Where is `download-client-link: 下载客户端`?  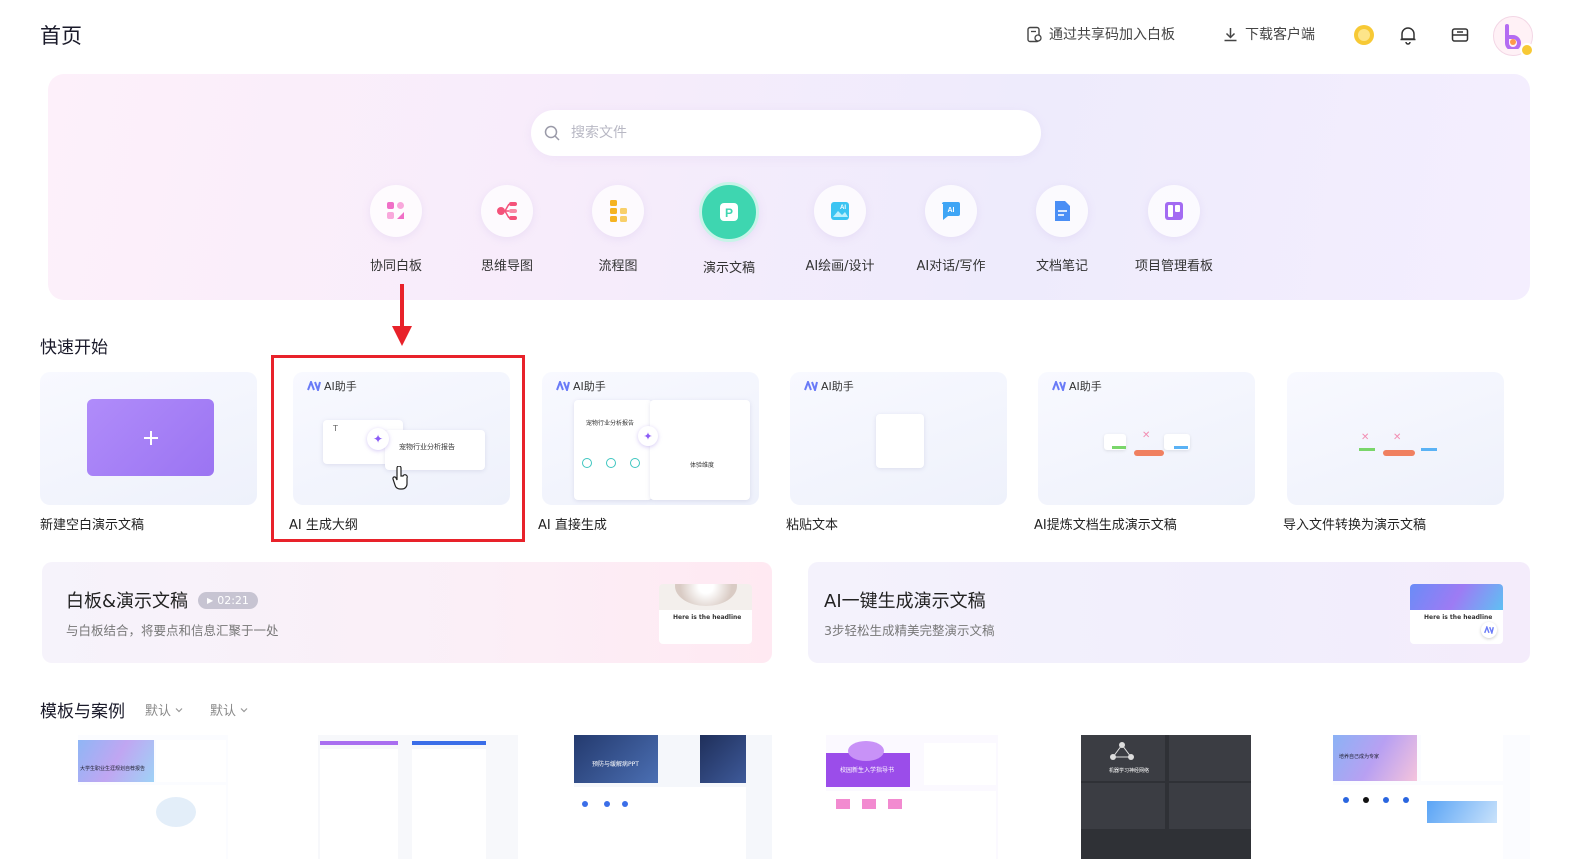 download-client-link: 下载客户端 is located at coordinates (1268, 34).